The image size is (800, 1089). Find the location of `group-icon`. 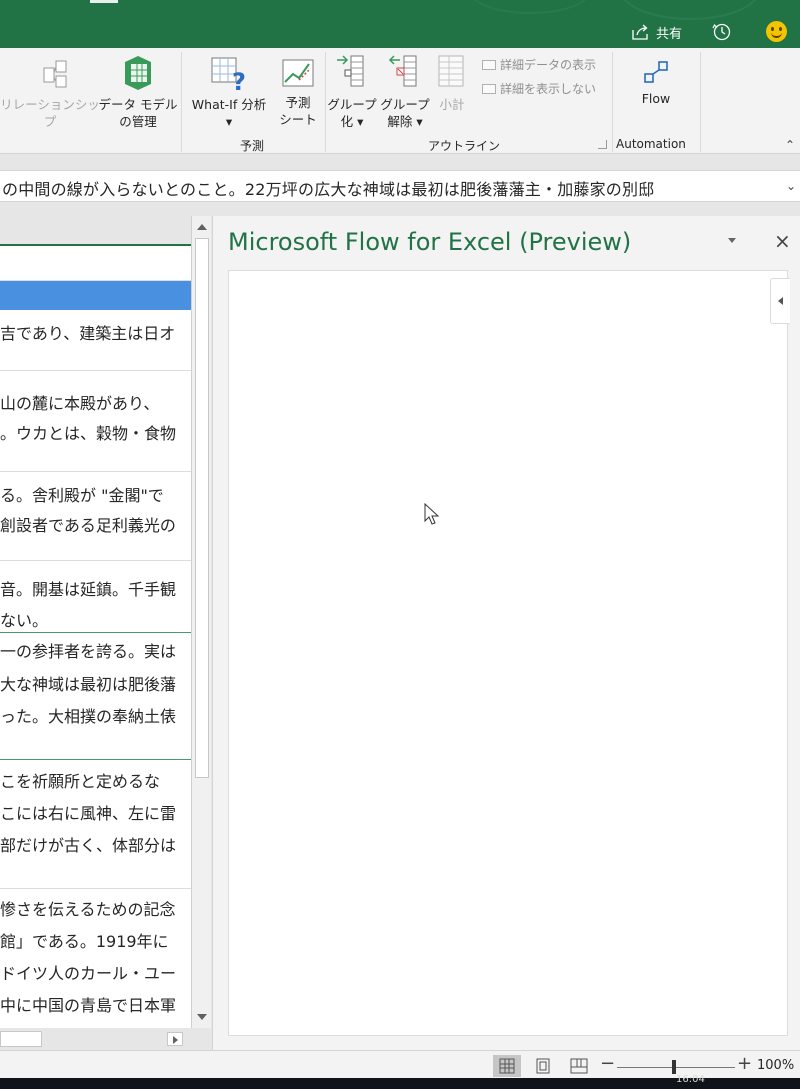

group-icon is located at coordinates (350, 71).